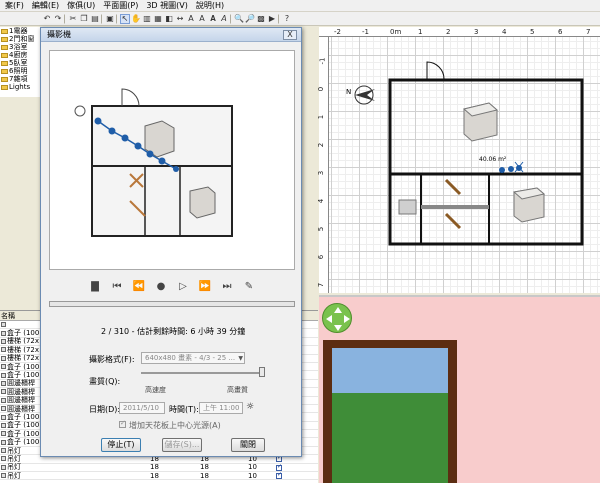  Describe the element at coordinates (142, 408) in the screenshot. I see `date-input: 2011/5/10` at that location.